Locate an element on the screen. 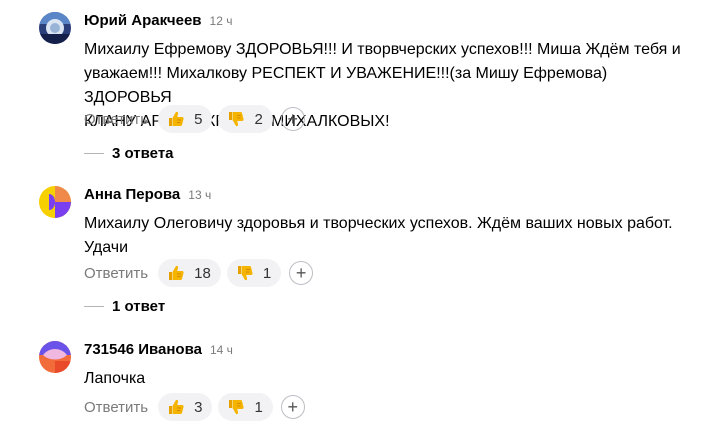 The height and width of the screenshot is (429, 715). comment-text-line: Удачи is located at coordinates (106, 247).